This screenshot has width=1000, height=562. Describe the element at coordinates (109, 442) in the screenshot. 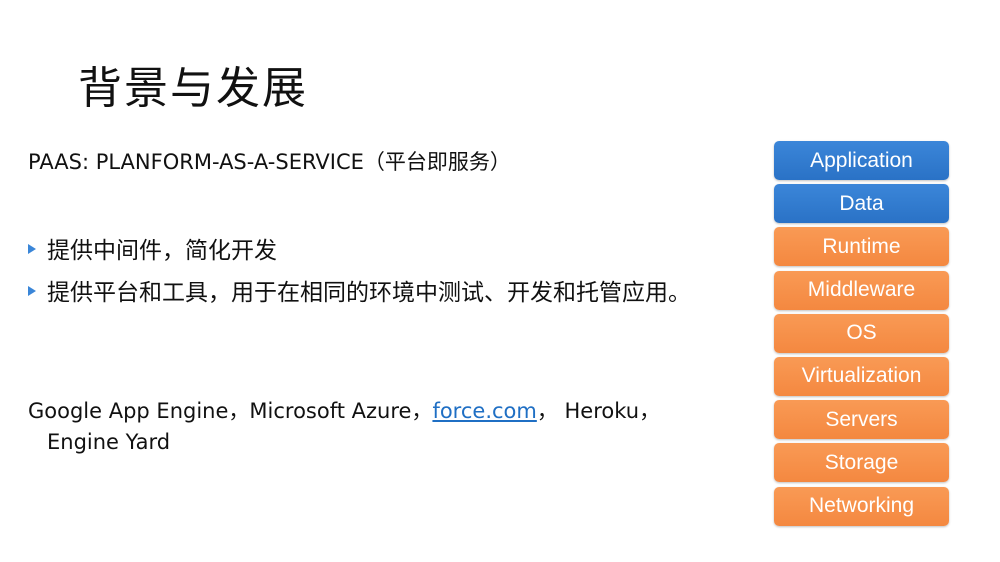

I see `vendor-text: Engine Yard` at that location.